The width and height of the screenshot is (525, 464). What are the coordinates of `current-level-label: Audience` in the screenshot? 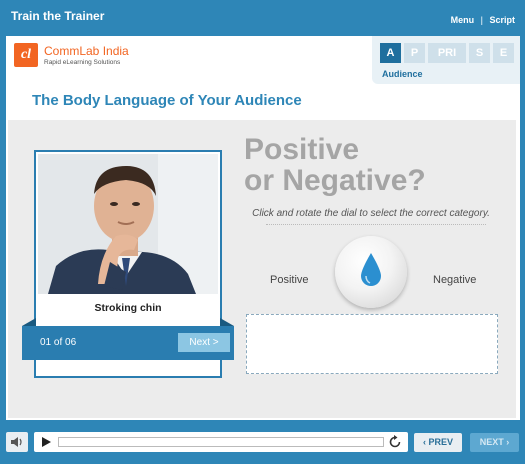 It's located at (402, 74).